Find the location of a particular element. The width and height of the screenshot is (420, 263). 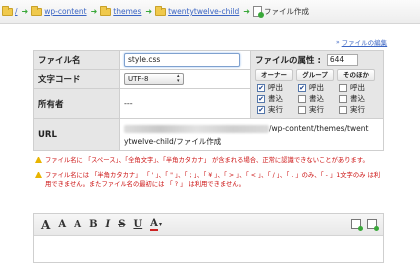

perm-column-group: グループ ✔ 呼出 書込 実行 is located at coordinates (315, 92).